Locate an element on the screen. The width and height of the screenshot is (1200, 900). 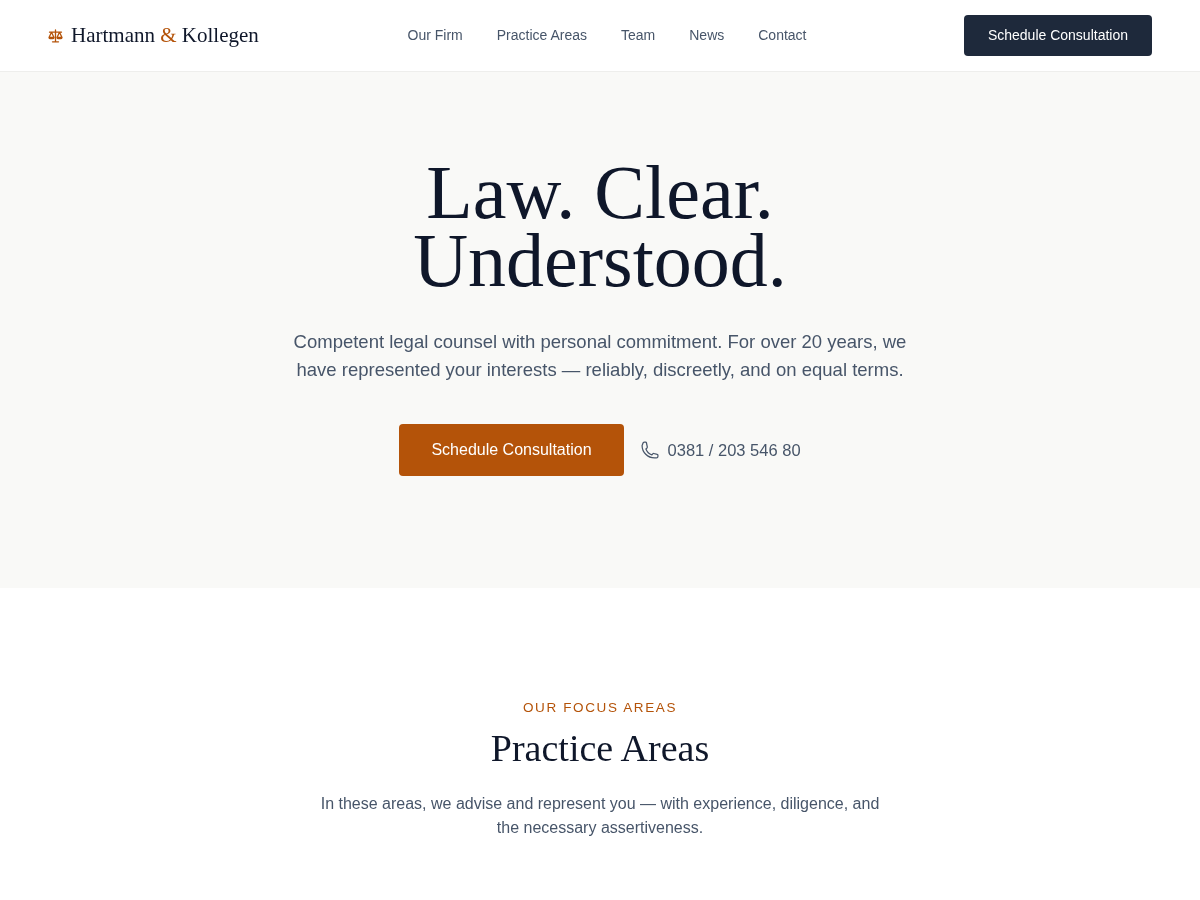
nav-link: Team is located at coordinates (638, 35).